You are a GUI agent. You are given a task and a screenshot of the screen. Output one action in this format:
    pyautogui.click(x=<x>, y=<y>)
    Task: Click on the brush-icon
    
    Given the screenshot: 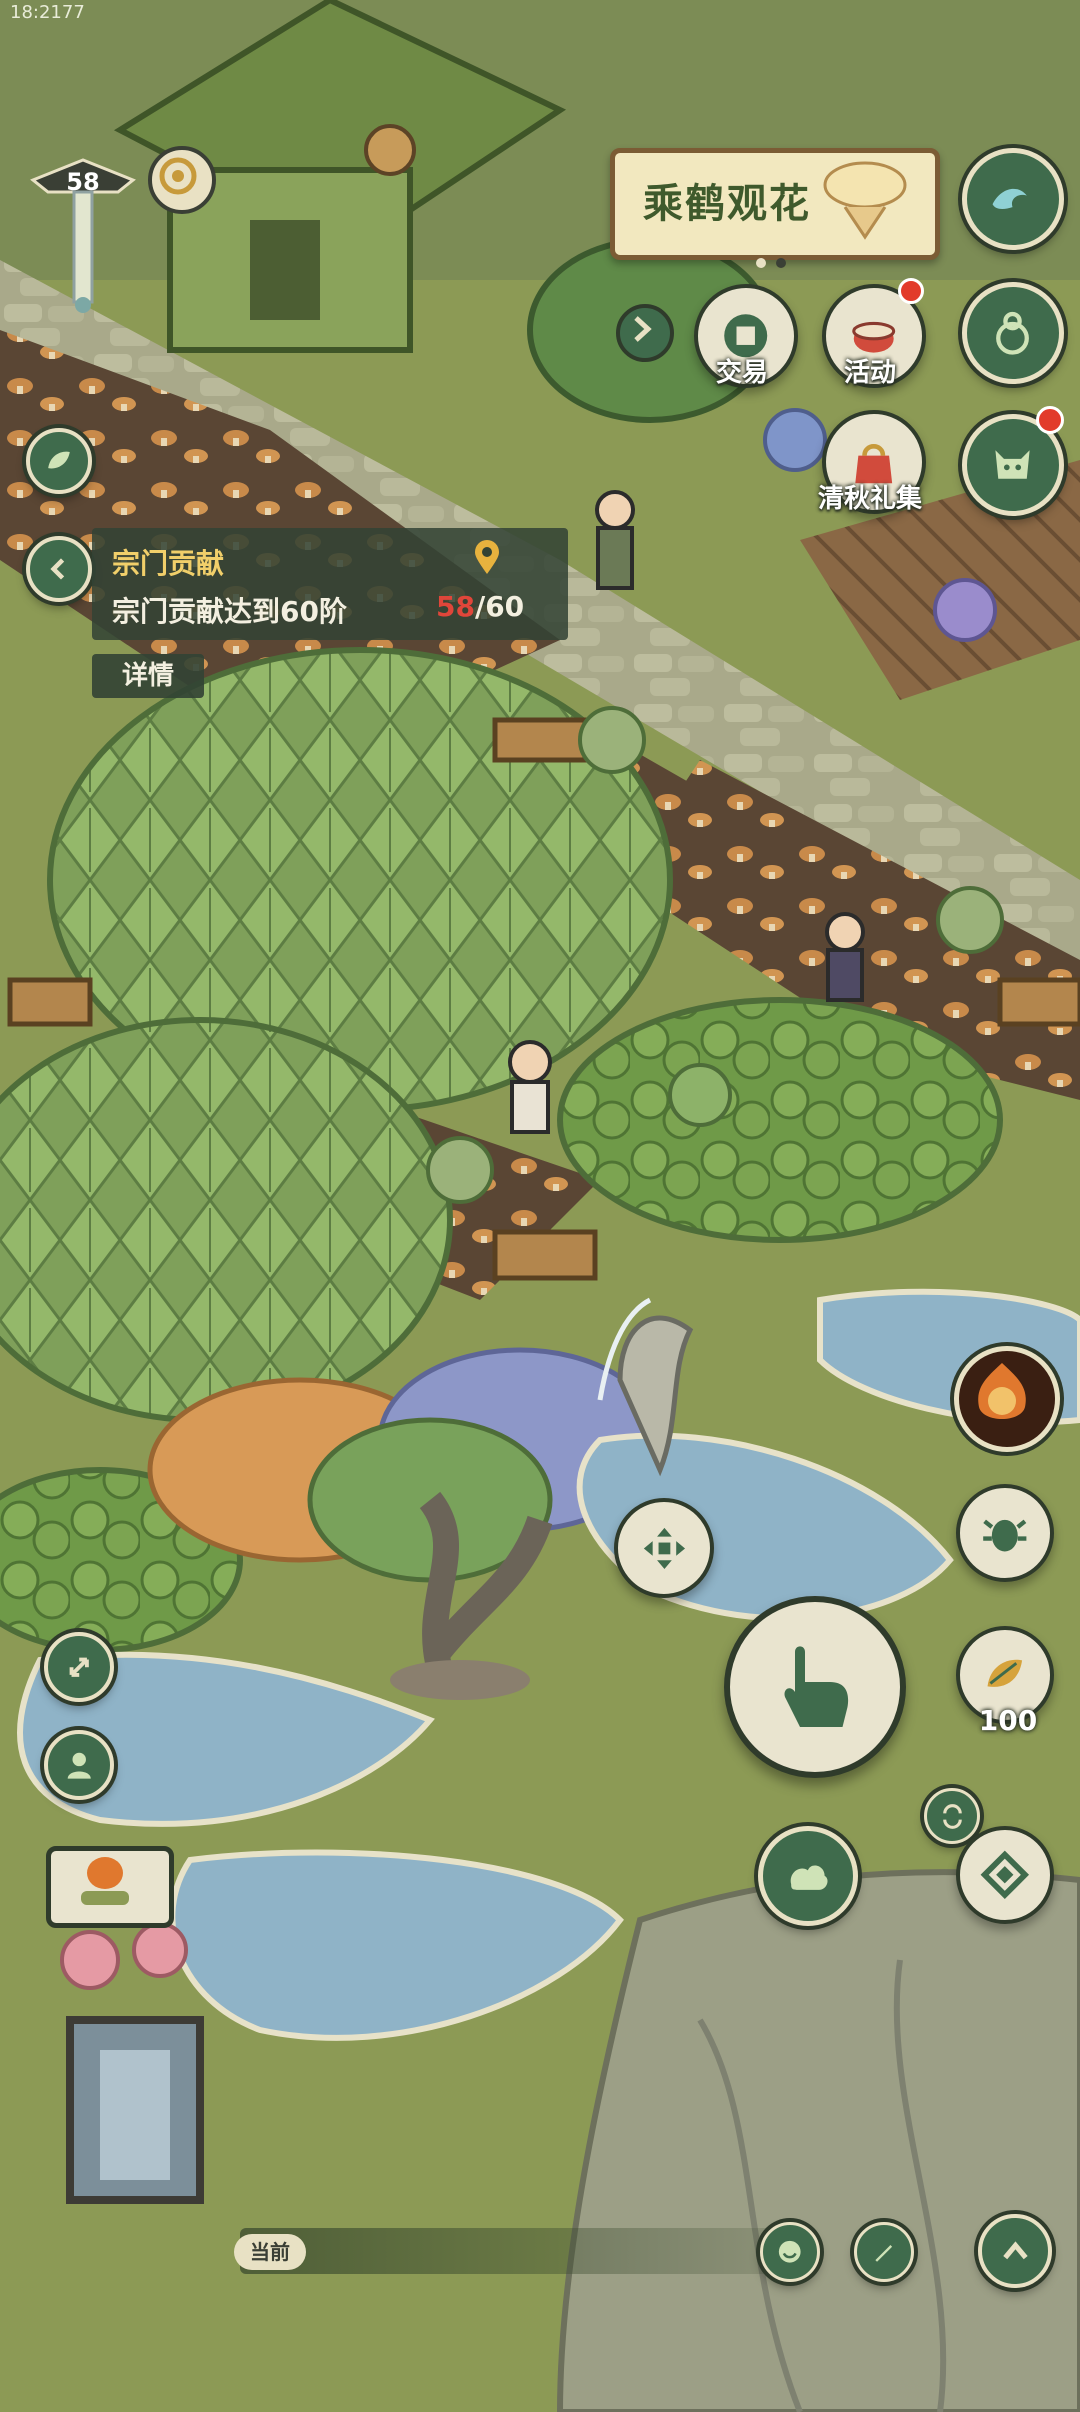 What is the action you would take?
    pyautogui.click(x=884, y=2254)
    